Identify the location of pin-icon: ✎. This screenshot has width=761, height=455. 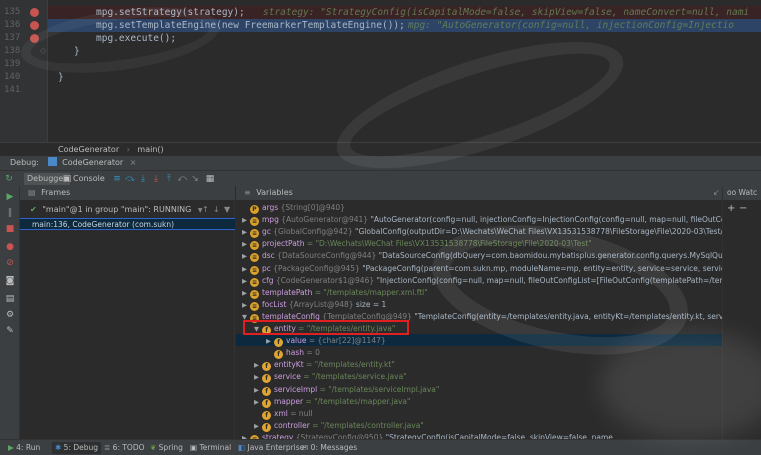
(10, 331).